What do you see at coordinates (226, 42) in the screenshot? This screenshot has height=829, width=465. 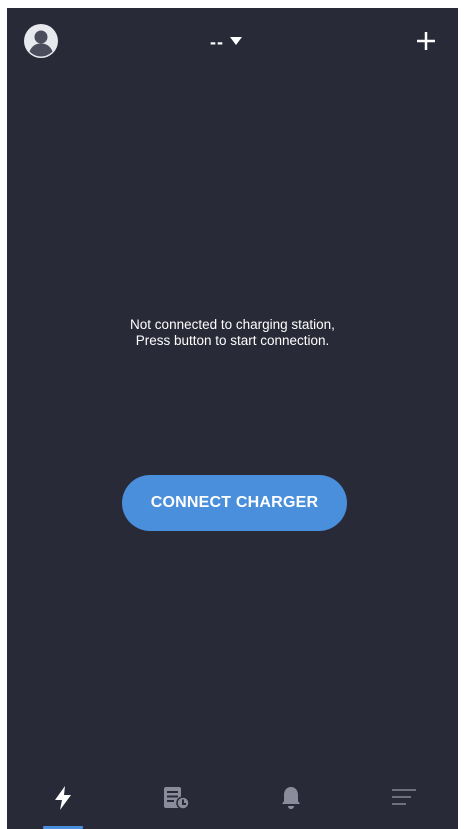 I see `device-selector-dropdown: --` at bounding box center [226, 42].